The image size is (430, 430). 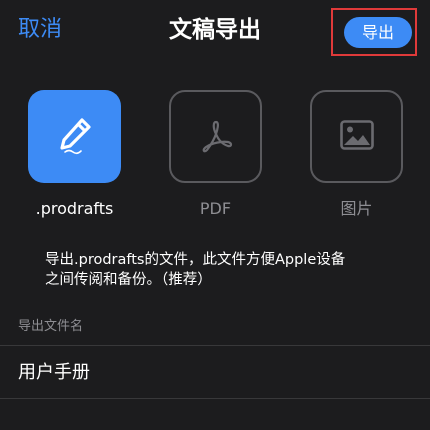 I want to click on pencil-icon, so click(x=75, y=137).